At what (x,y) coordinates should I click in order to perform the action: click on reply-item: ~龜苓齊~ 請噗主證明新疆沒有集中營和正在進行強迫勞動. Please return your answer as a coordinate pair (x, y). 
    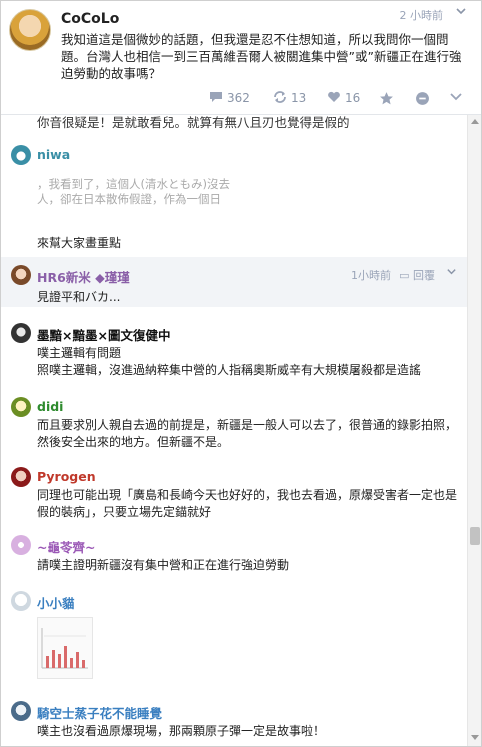
    Looking at the image, I should click on (234, 554).